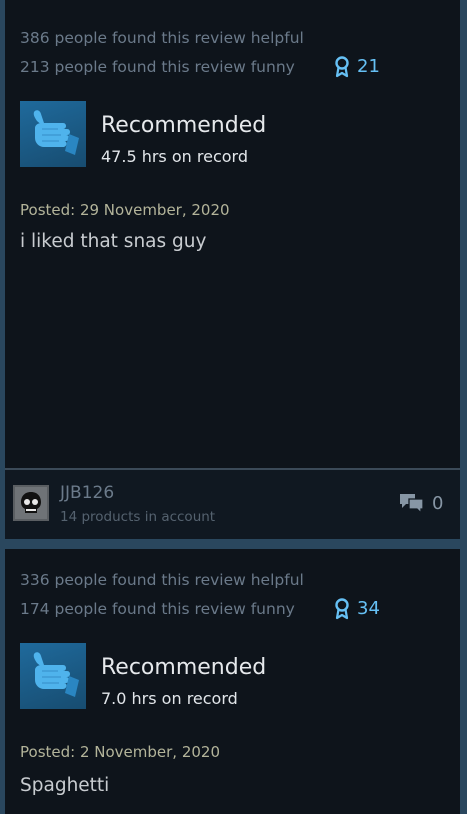  Describe the element at coordinates (412, 504) in the screenshot. I see `comment-bubbles-icon` at that location.